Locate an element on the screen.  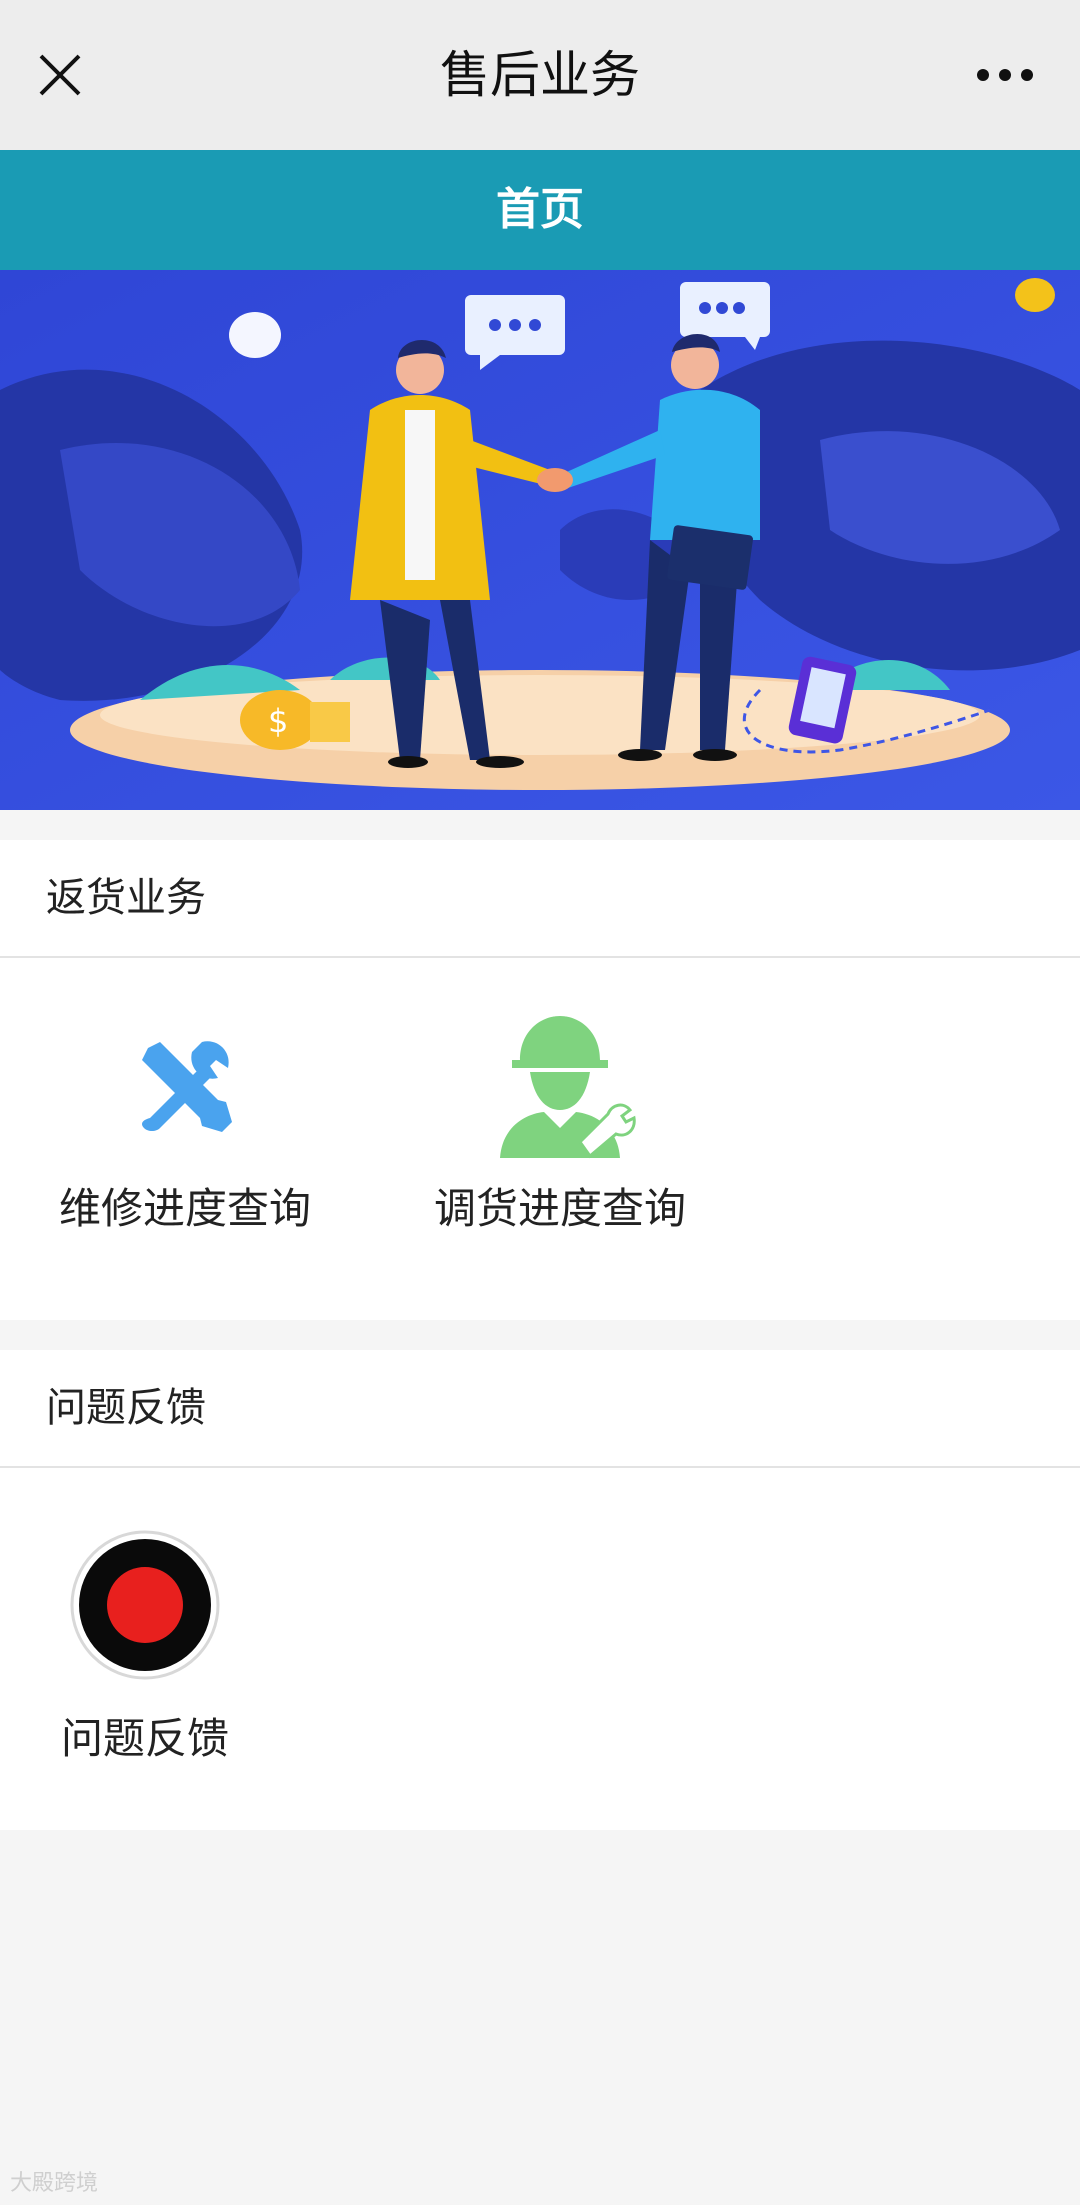
more-dots-icon is located at coordinates (1005, 75).